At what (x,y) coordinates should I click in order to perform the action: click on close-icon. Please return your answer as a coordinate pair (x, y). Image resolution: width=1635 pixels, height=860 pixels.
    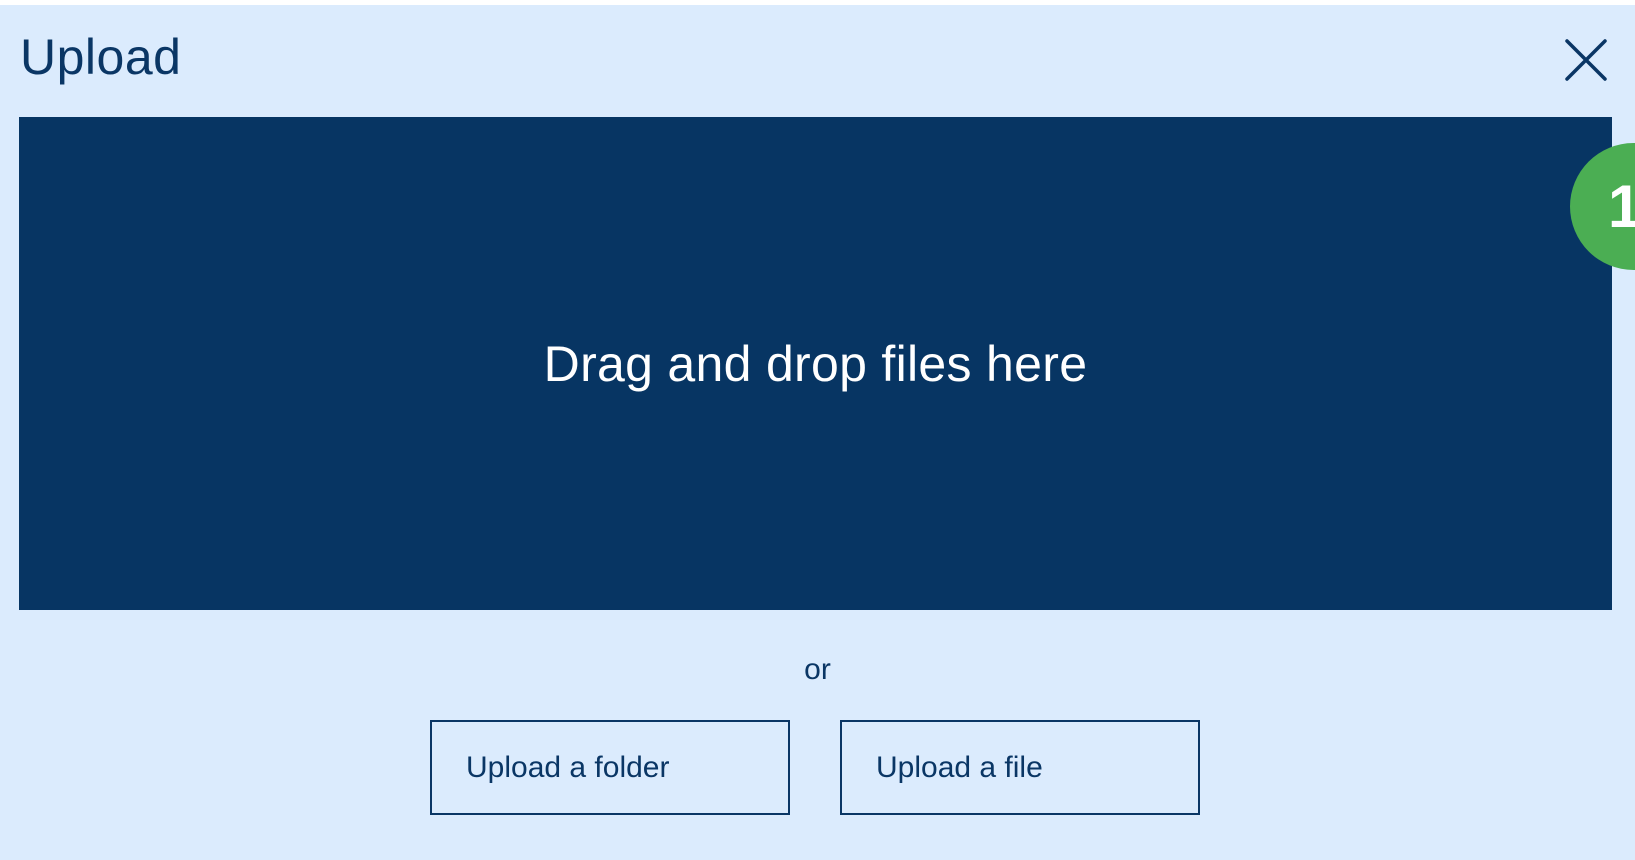
    Looking at the image, I should click on (1586, 60).